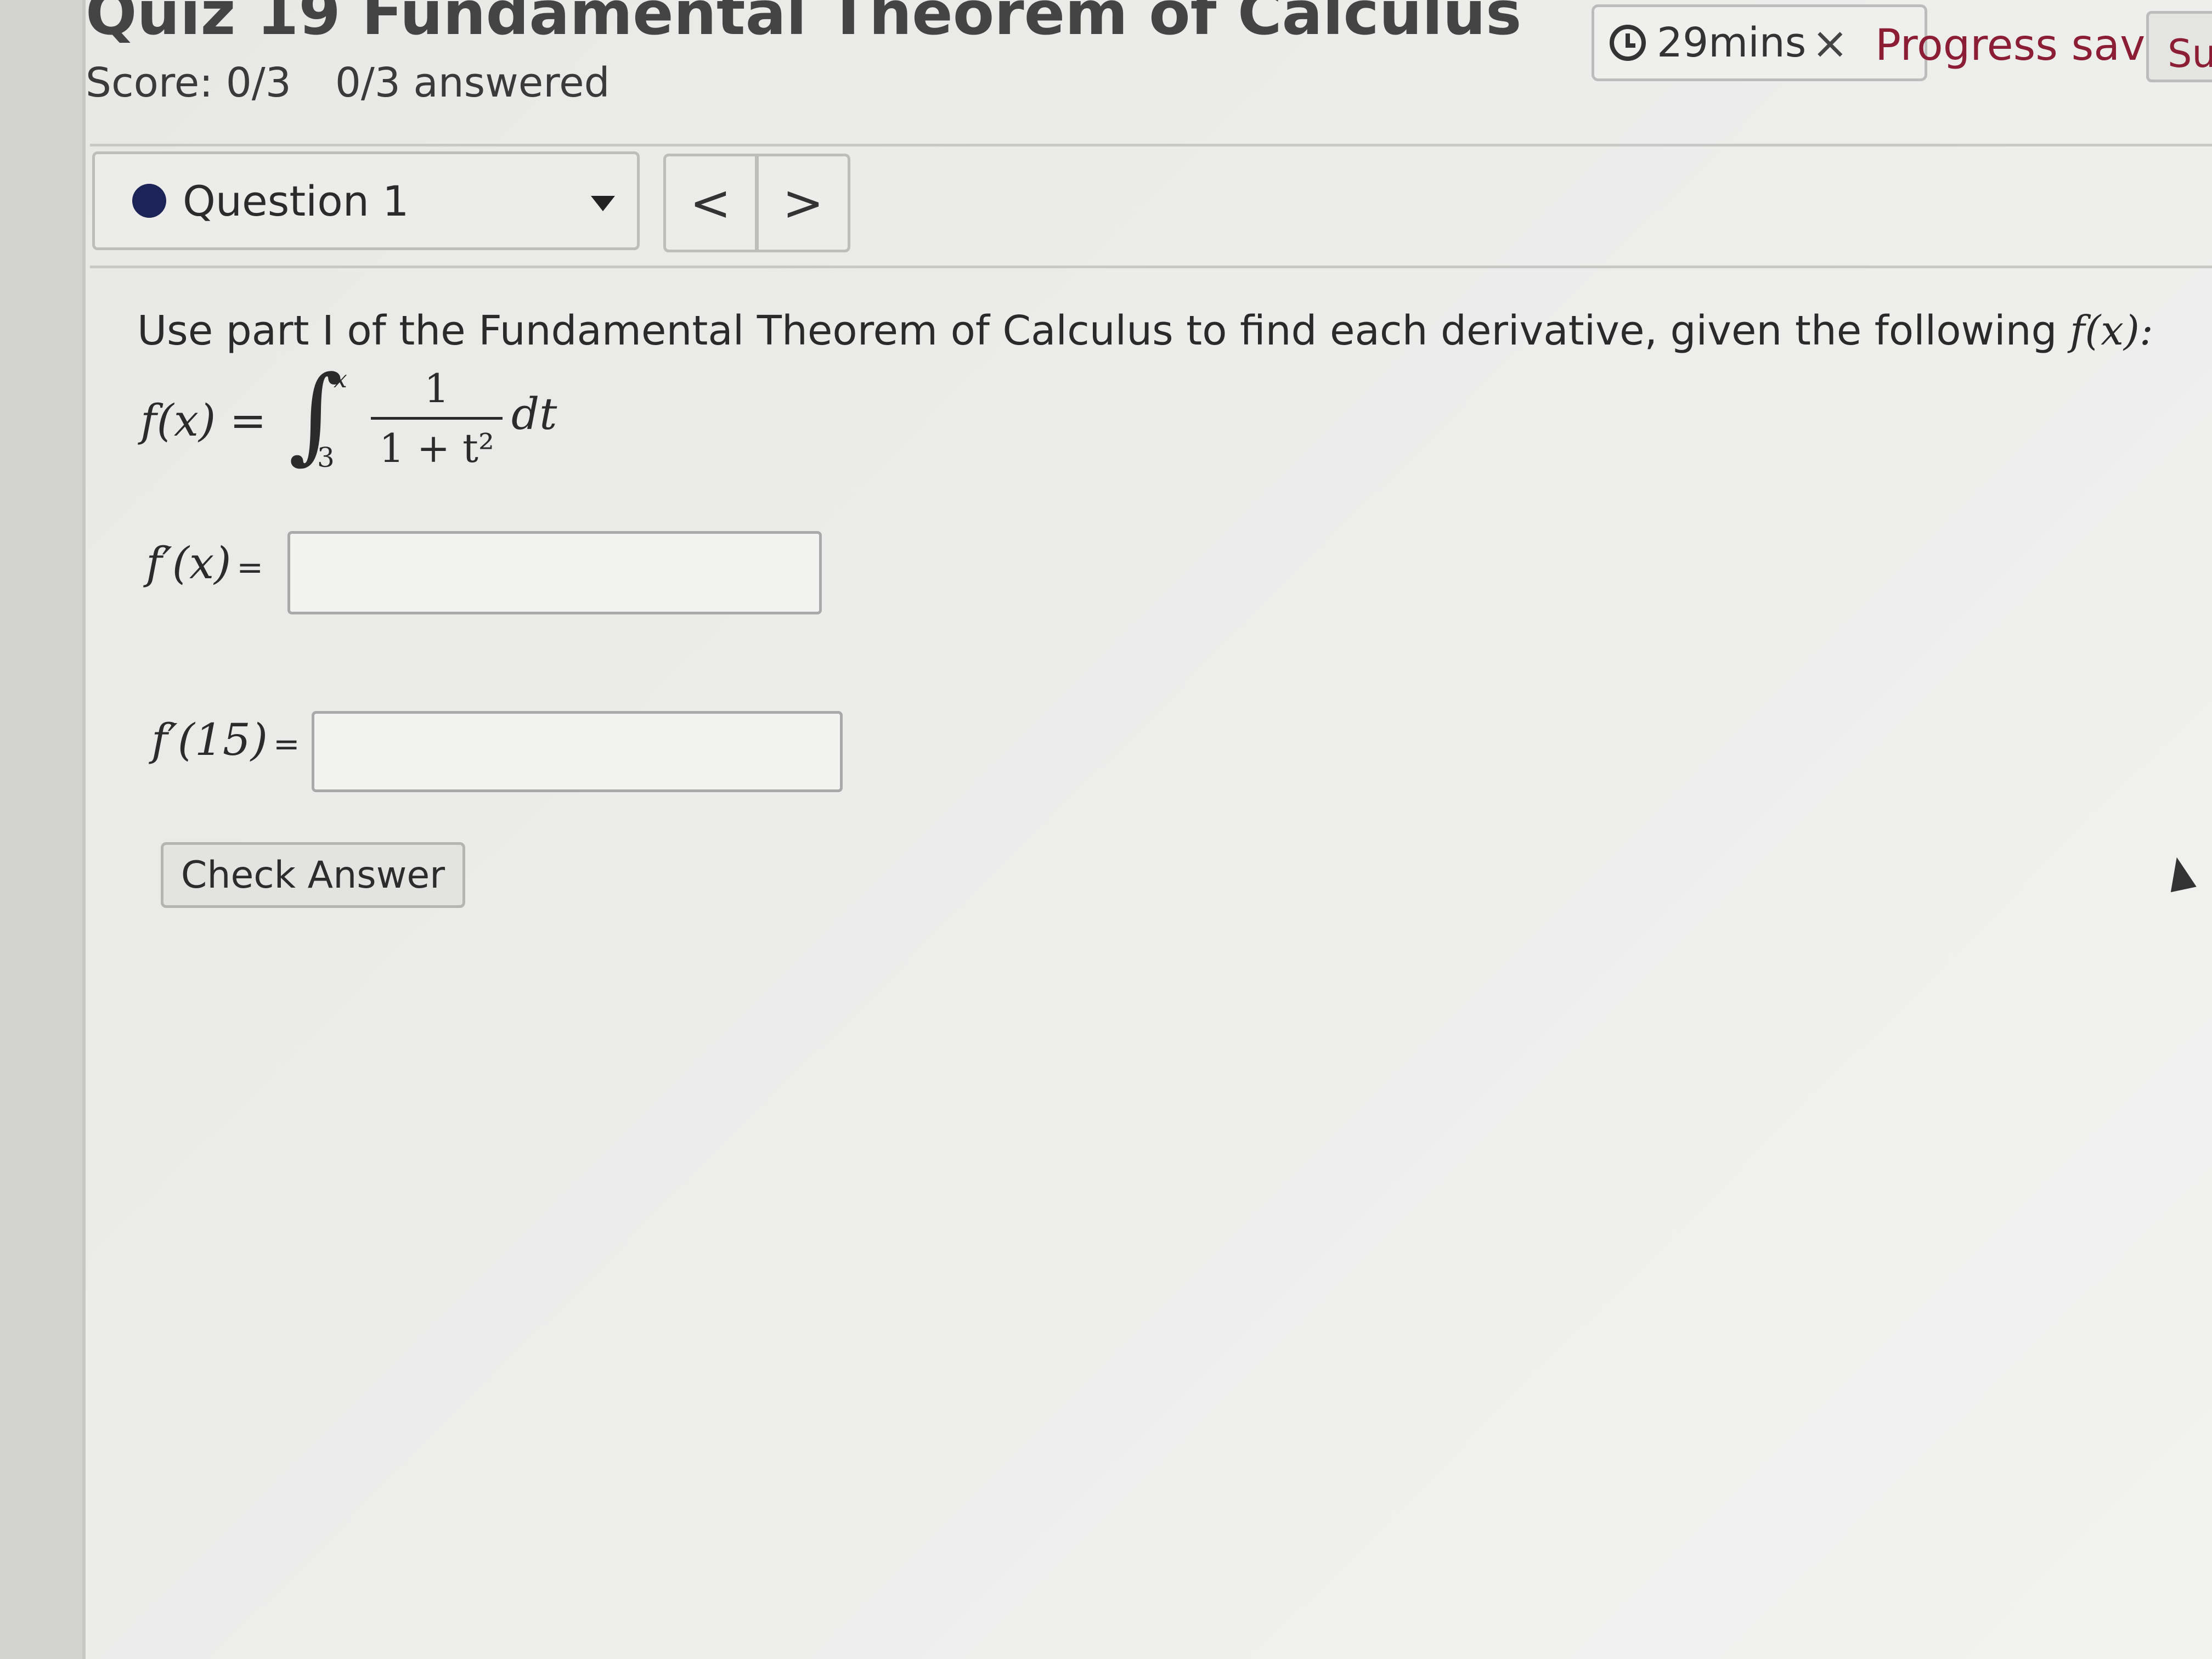  What do you see at coordinates (313, 875) in the screenshot?
I see `check-answer-button: Check Answer` at bounding box center [313, 875].